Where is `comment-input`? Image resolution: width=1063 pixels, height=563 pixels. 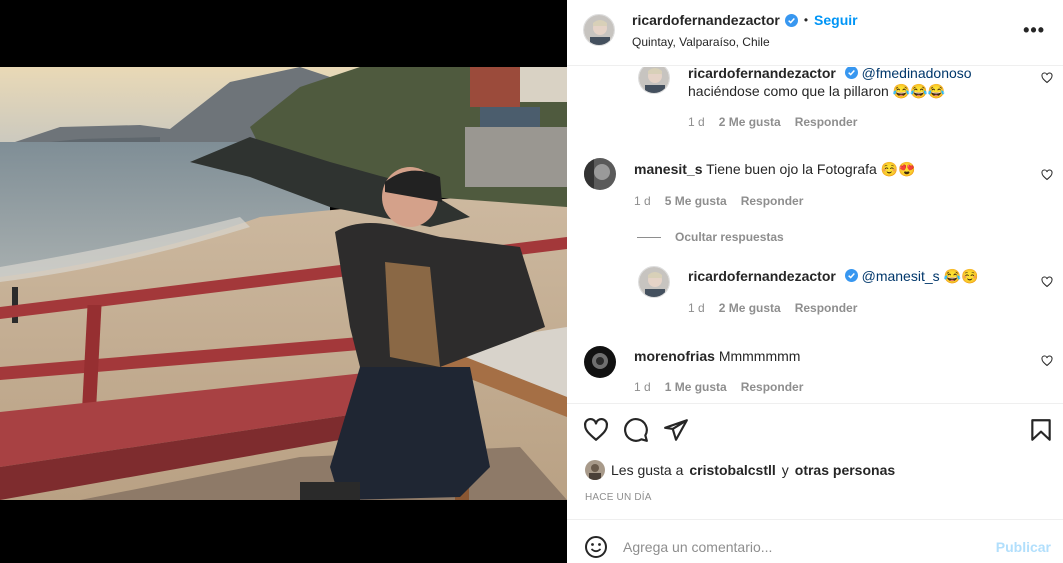
comment-input is located at coordinates (803, 547).